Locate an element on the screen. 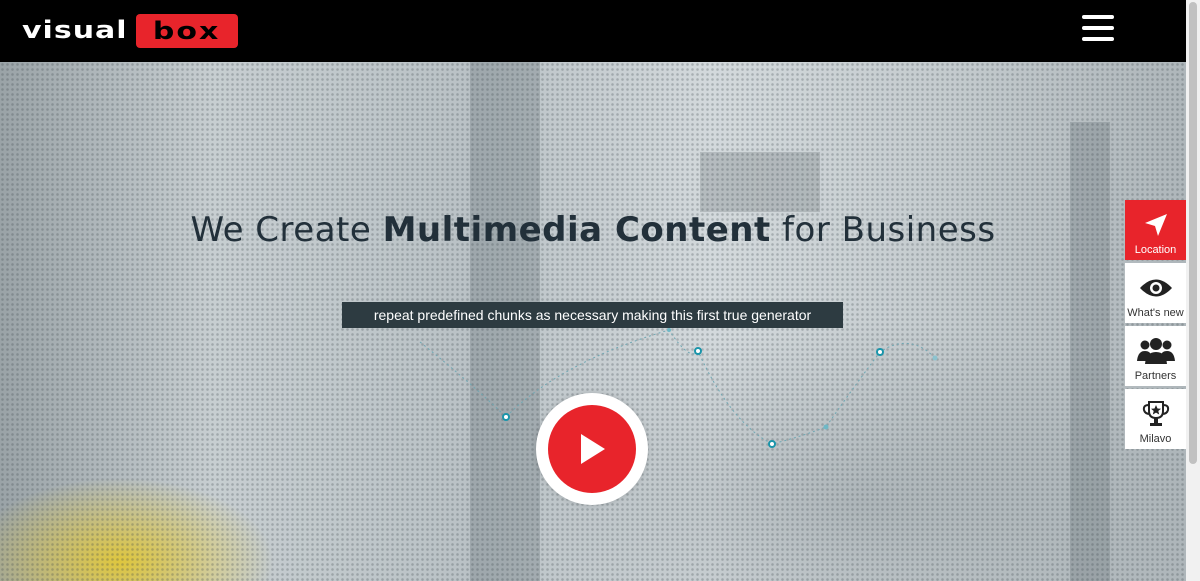  headline-text-pre: We Create is located at coordinates (286, 230).